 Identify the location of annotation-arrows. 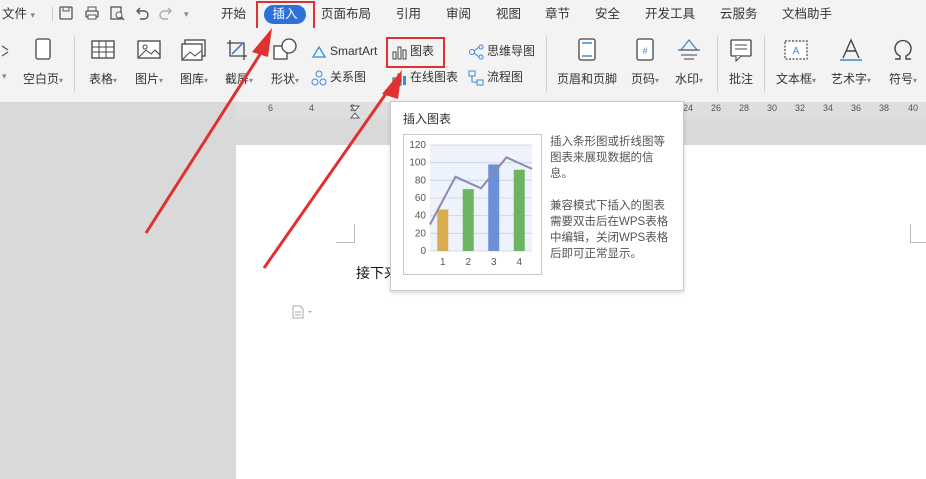
(273, 148).